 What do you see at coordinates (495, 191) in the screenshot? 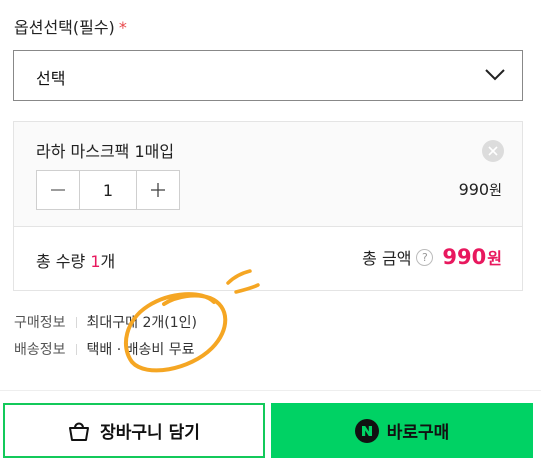
I see `item-price-unit: 원` at bounding box center [495, 191].